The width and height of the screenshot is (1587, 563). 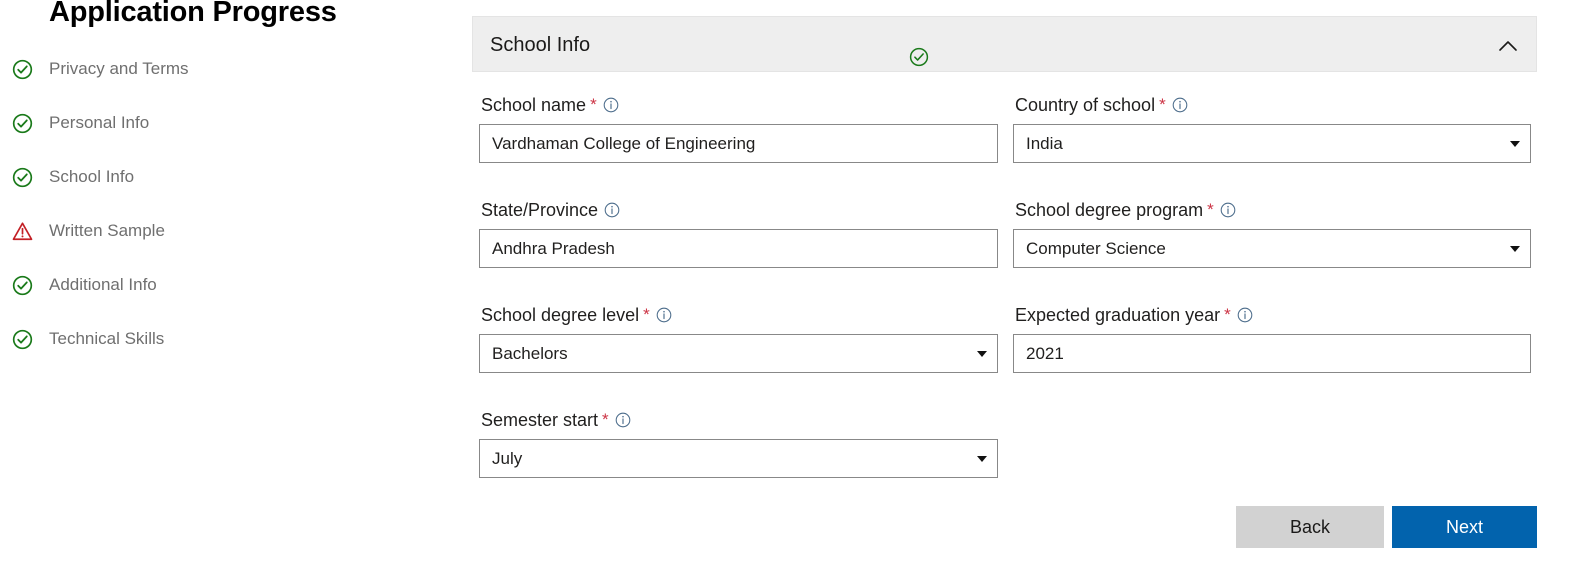 What do you see at coordinates (738, 458) in the screenshot?
I see `select-semester-start: July` at bounding box center [738, 458].